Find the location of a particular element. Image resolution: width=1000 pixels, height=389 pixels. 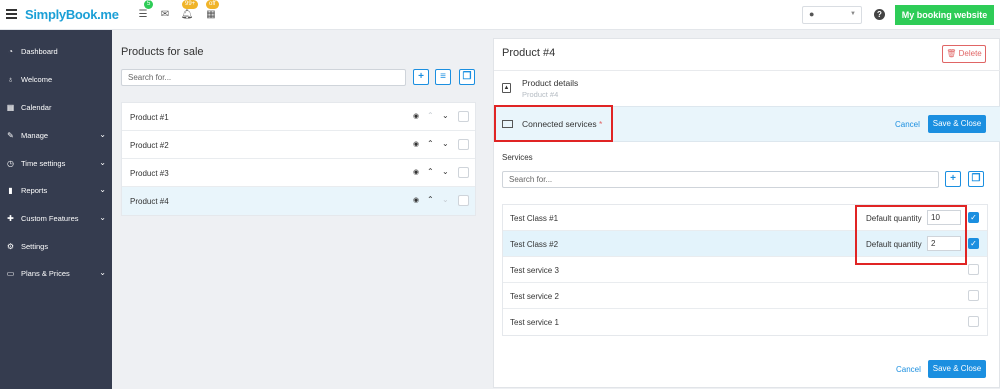

sidebar-item-label: Manage is located at coordinates (35, 135).